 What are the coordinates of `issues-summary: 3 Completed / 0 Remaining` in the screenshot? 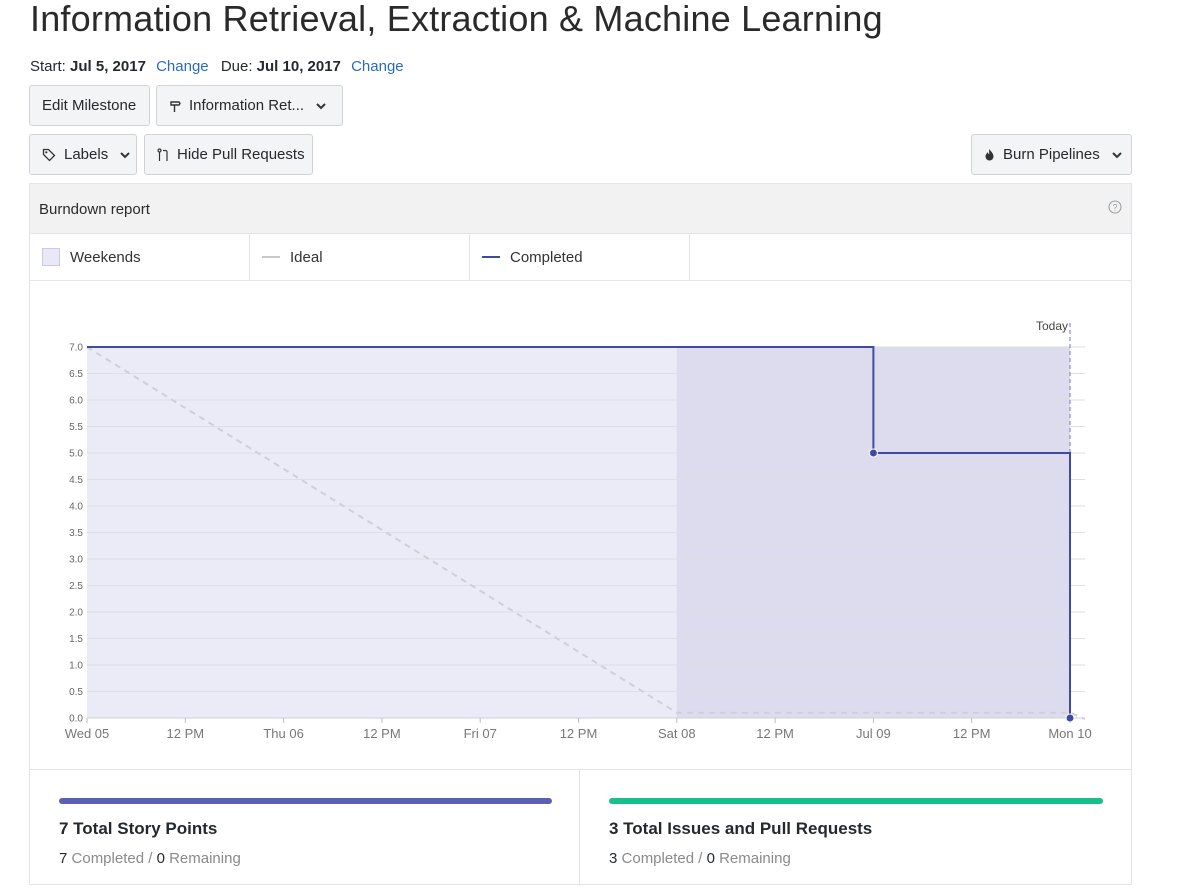 It's located at (700, 858).